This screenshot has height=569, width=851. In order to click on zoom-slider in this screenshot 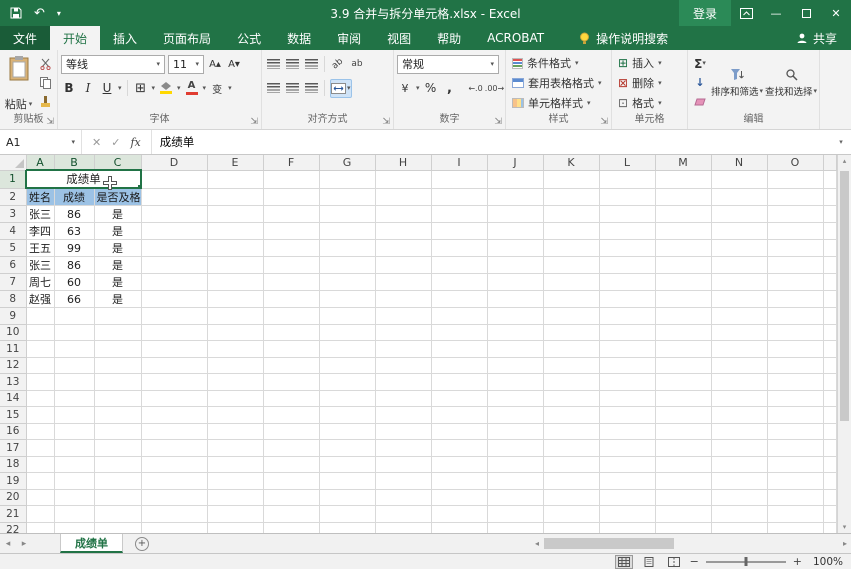, I will do `click(745, 561)`.